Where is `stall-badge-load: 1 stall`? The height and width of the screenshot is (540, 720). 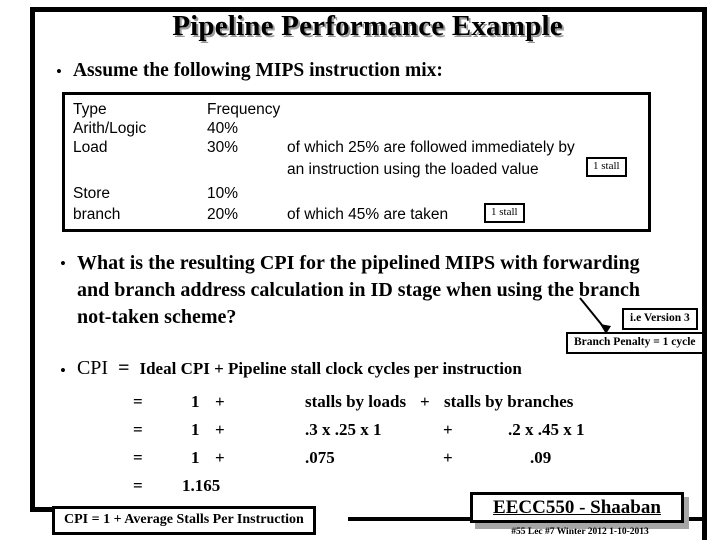
stall-badge-load: 1 stall is located at coordinates (606, 167).